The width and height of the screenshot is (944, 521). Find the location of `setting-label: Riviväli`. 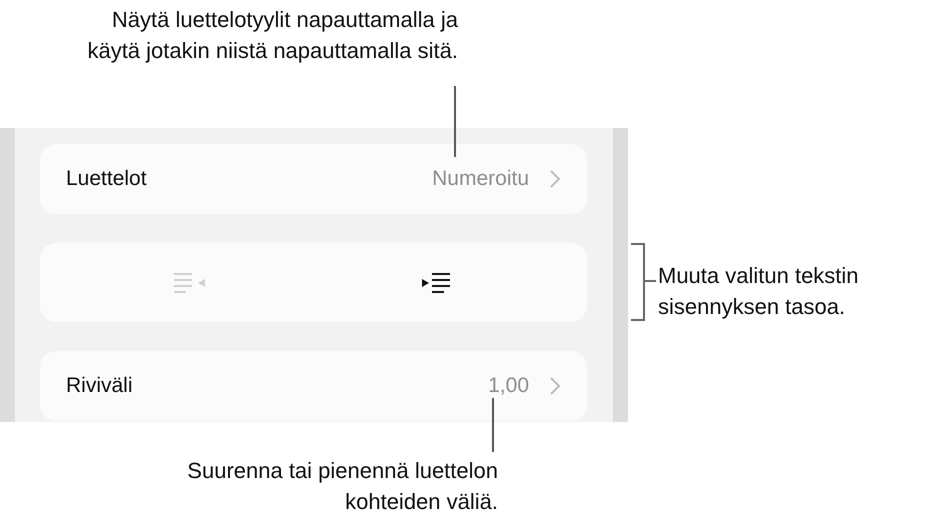

setting-label: Riviväli is located at coordinates (100, 386).